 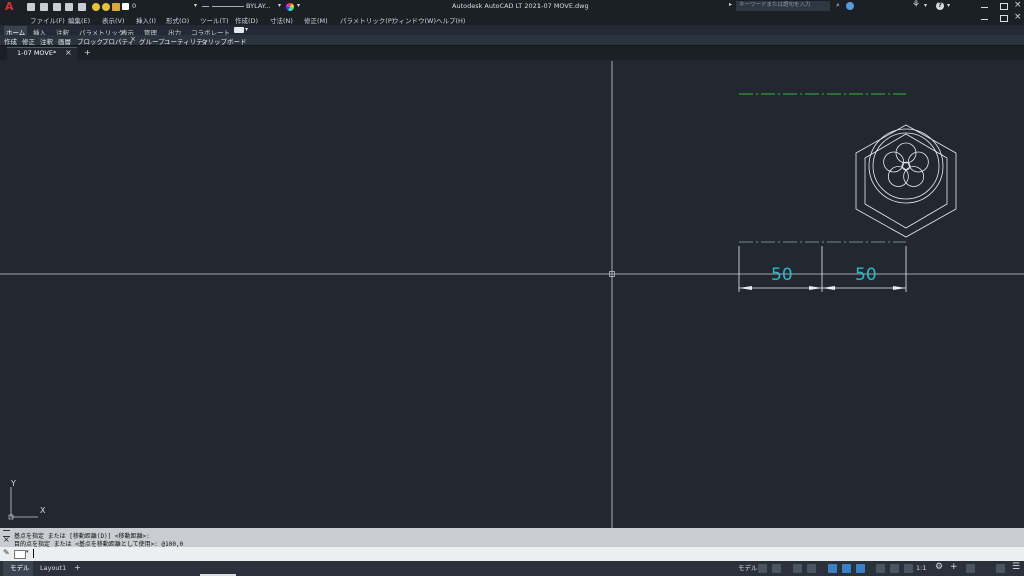 What do you see at coordinates (177, 20) in the screenshot?
I see `menu-format: 形式(O)` at bounding box center [177, 20].